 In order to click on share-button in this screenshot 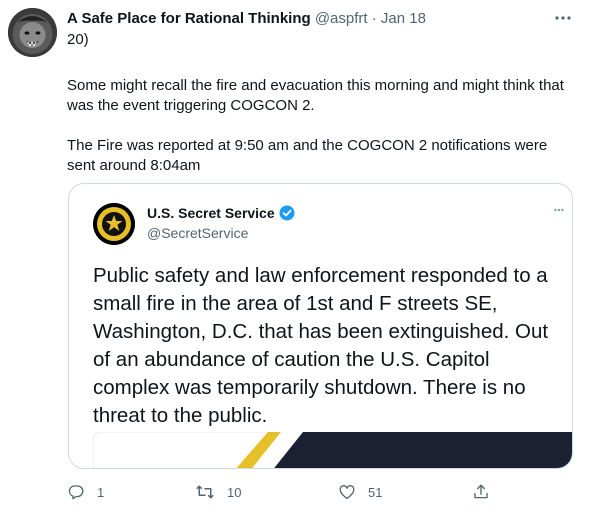, I will do `click(481, 492)`.